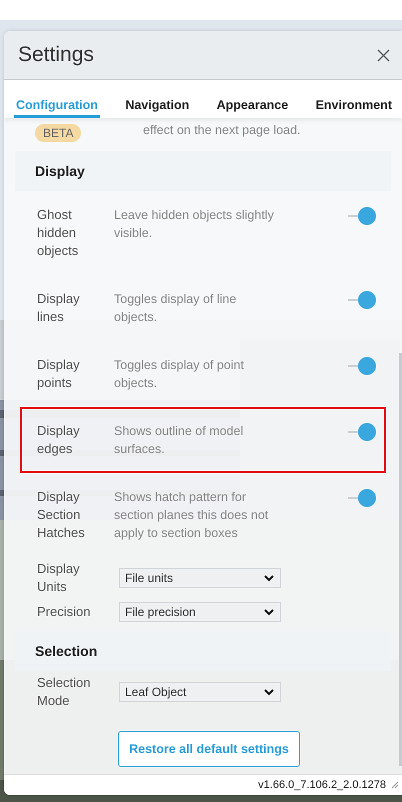 Image resolution: width=402 pixels, height=802 pixels. What do you see at coordinates (203, 171) in the screenshot?
I see `section-header: Display` at bounding box center [203, 171].